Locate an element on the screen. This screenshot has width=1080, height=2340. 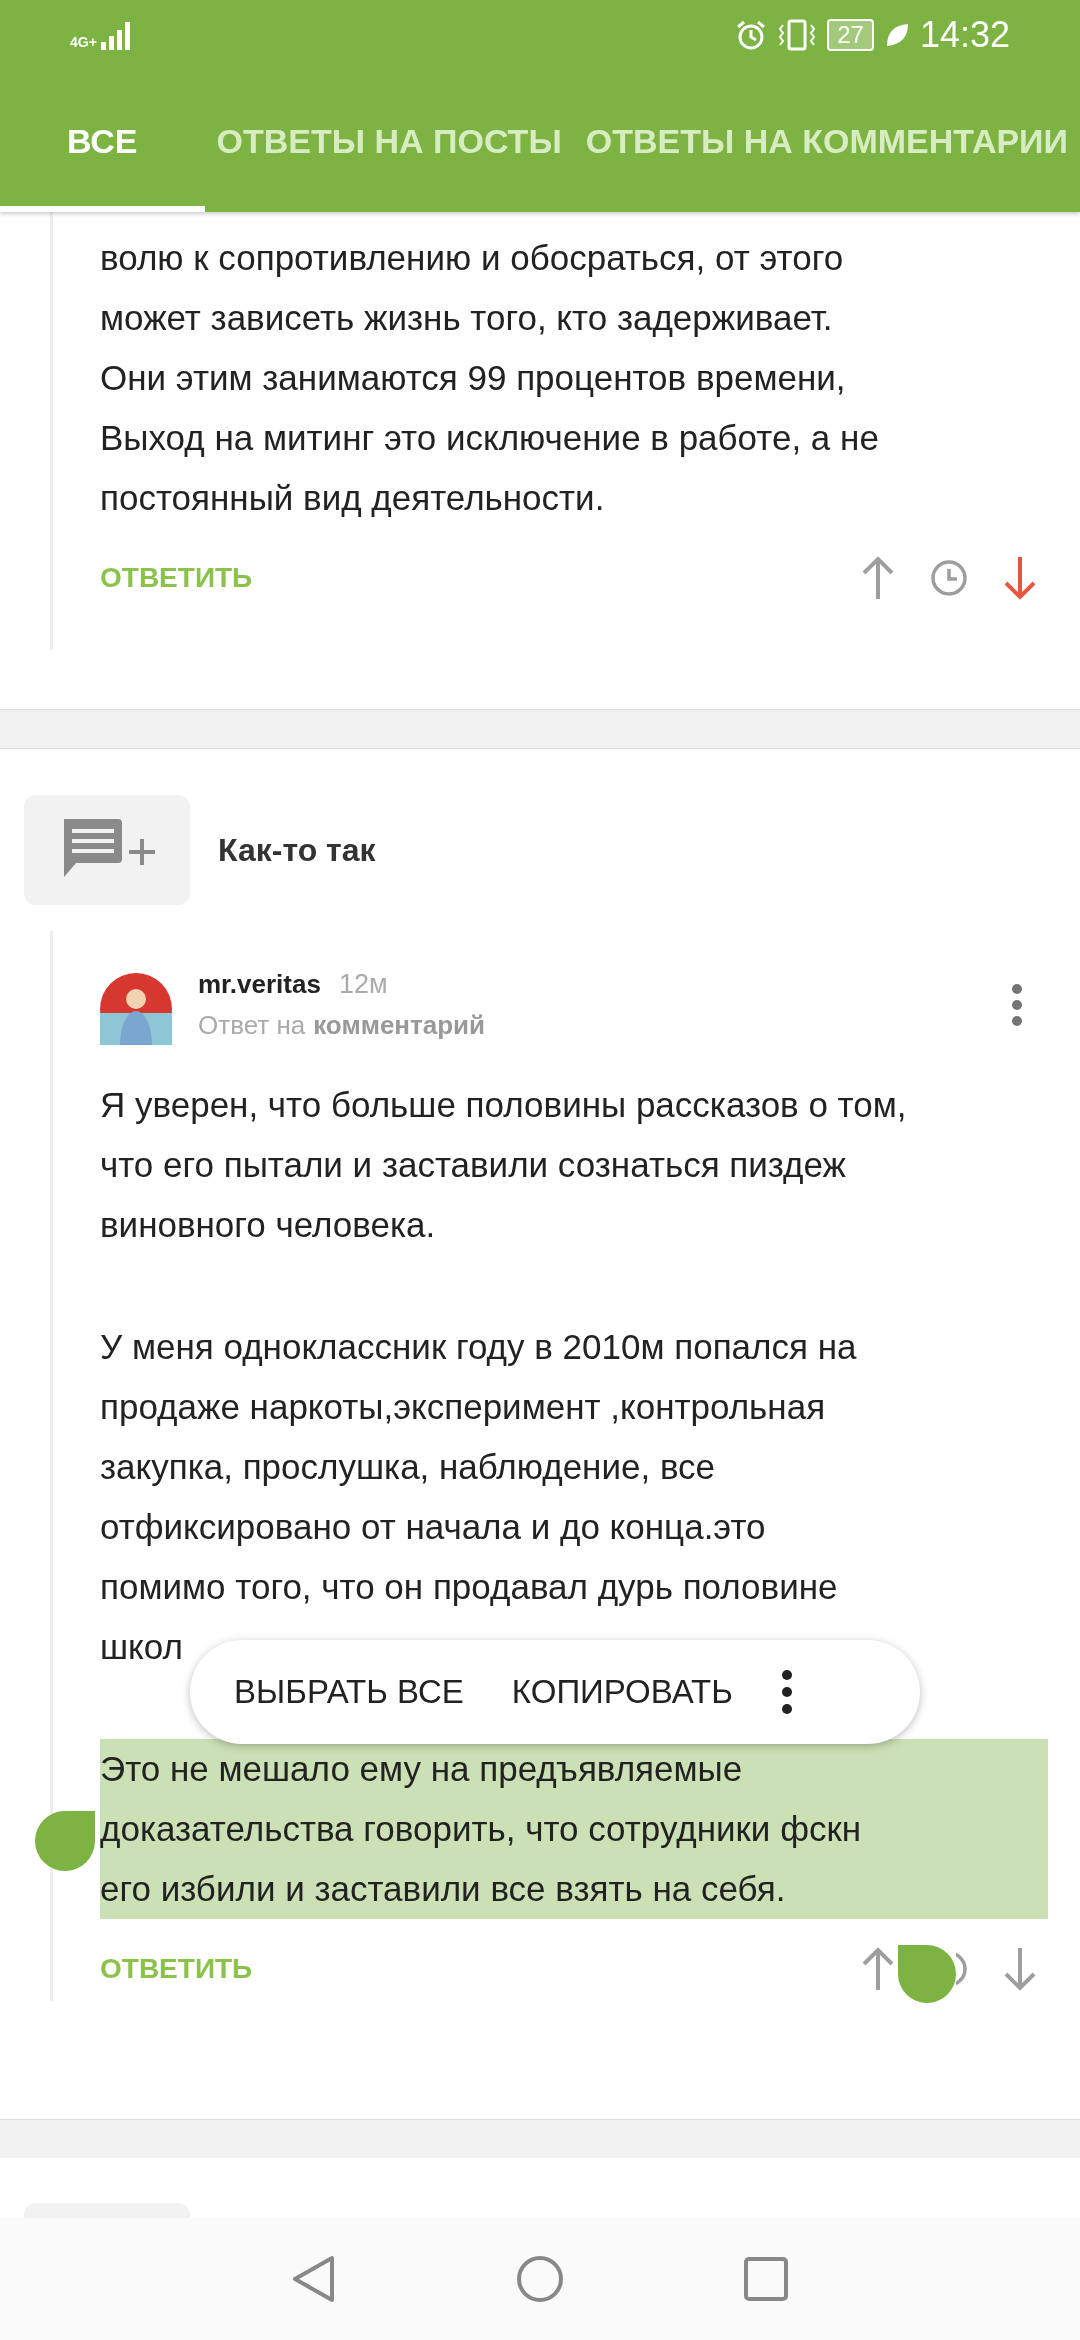
clock-time: 14:32 is located at coordinates (964, 35).